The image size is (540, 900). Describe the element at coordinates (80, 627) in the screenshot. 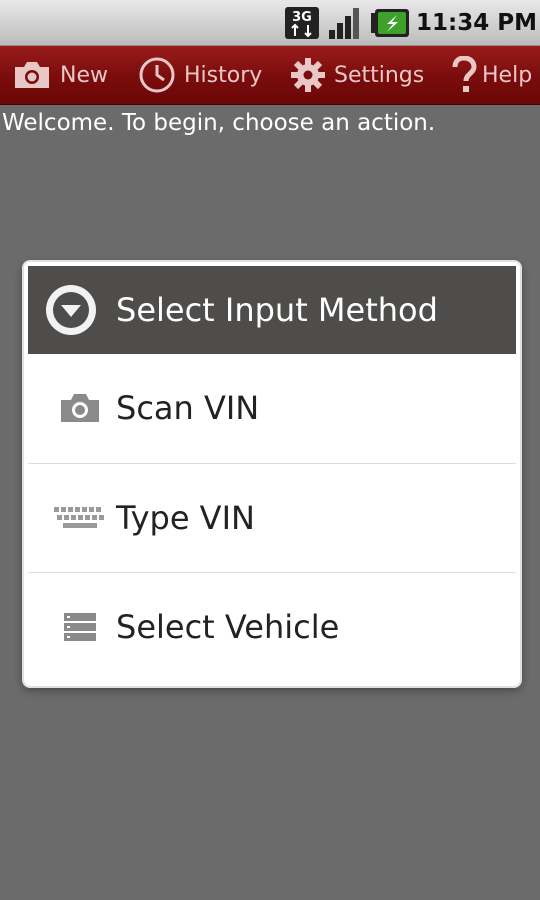

I see `list-icon` at that location.